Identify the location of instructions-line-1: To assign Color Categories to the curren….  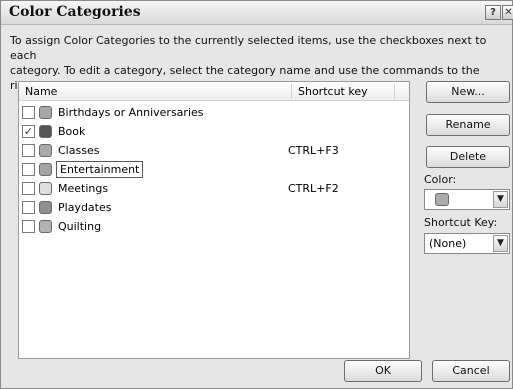
(248, 48).